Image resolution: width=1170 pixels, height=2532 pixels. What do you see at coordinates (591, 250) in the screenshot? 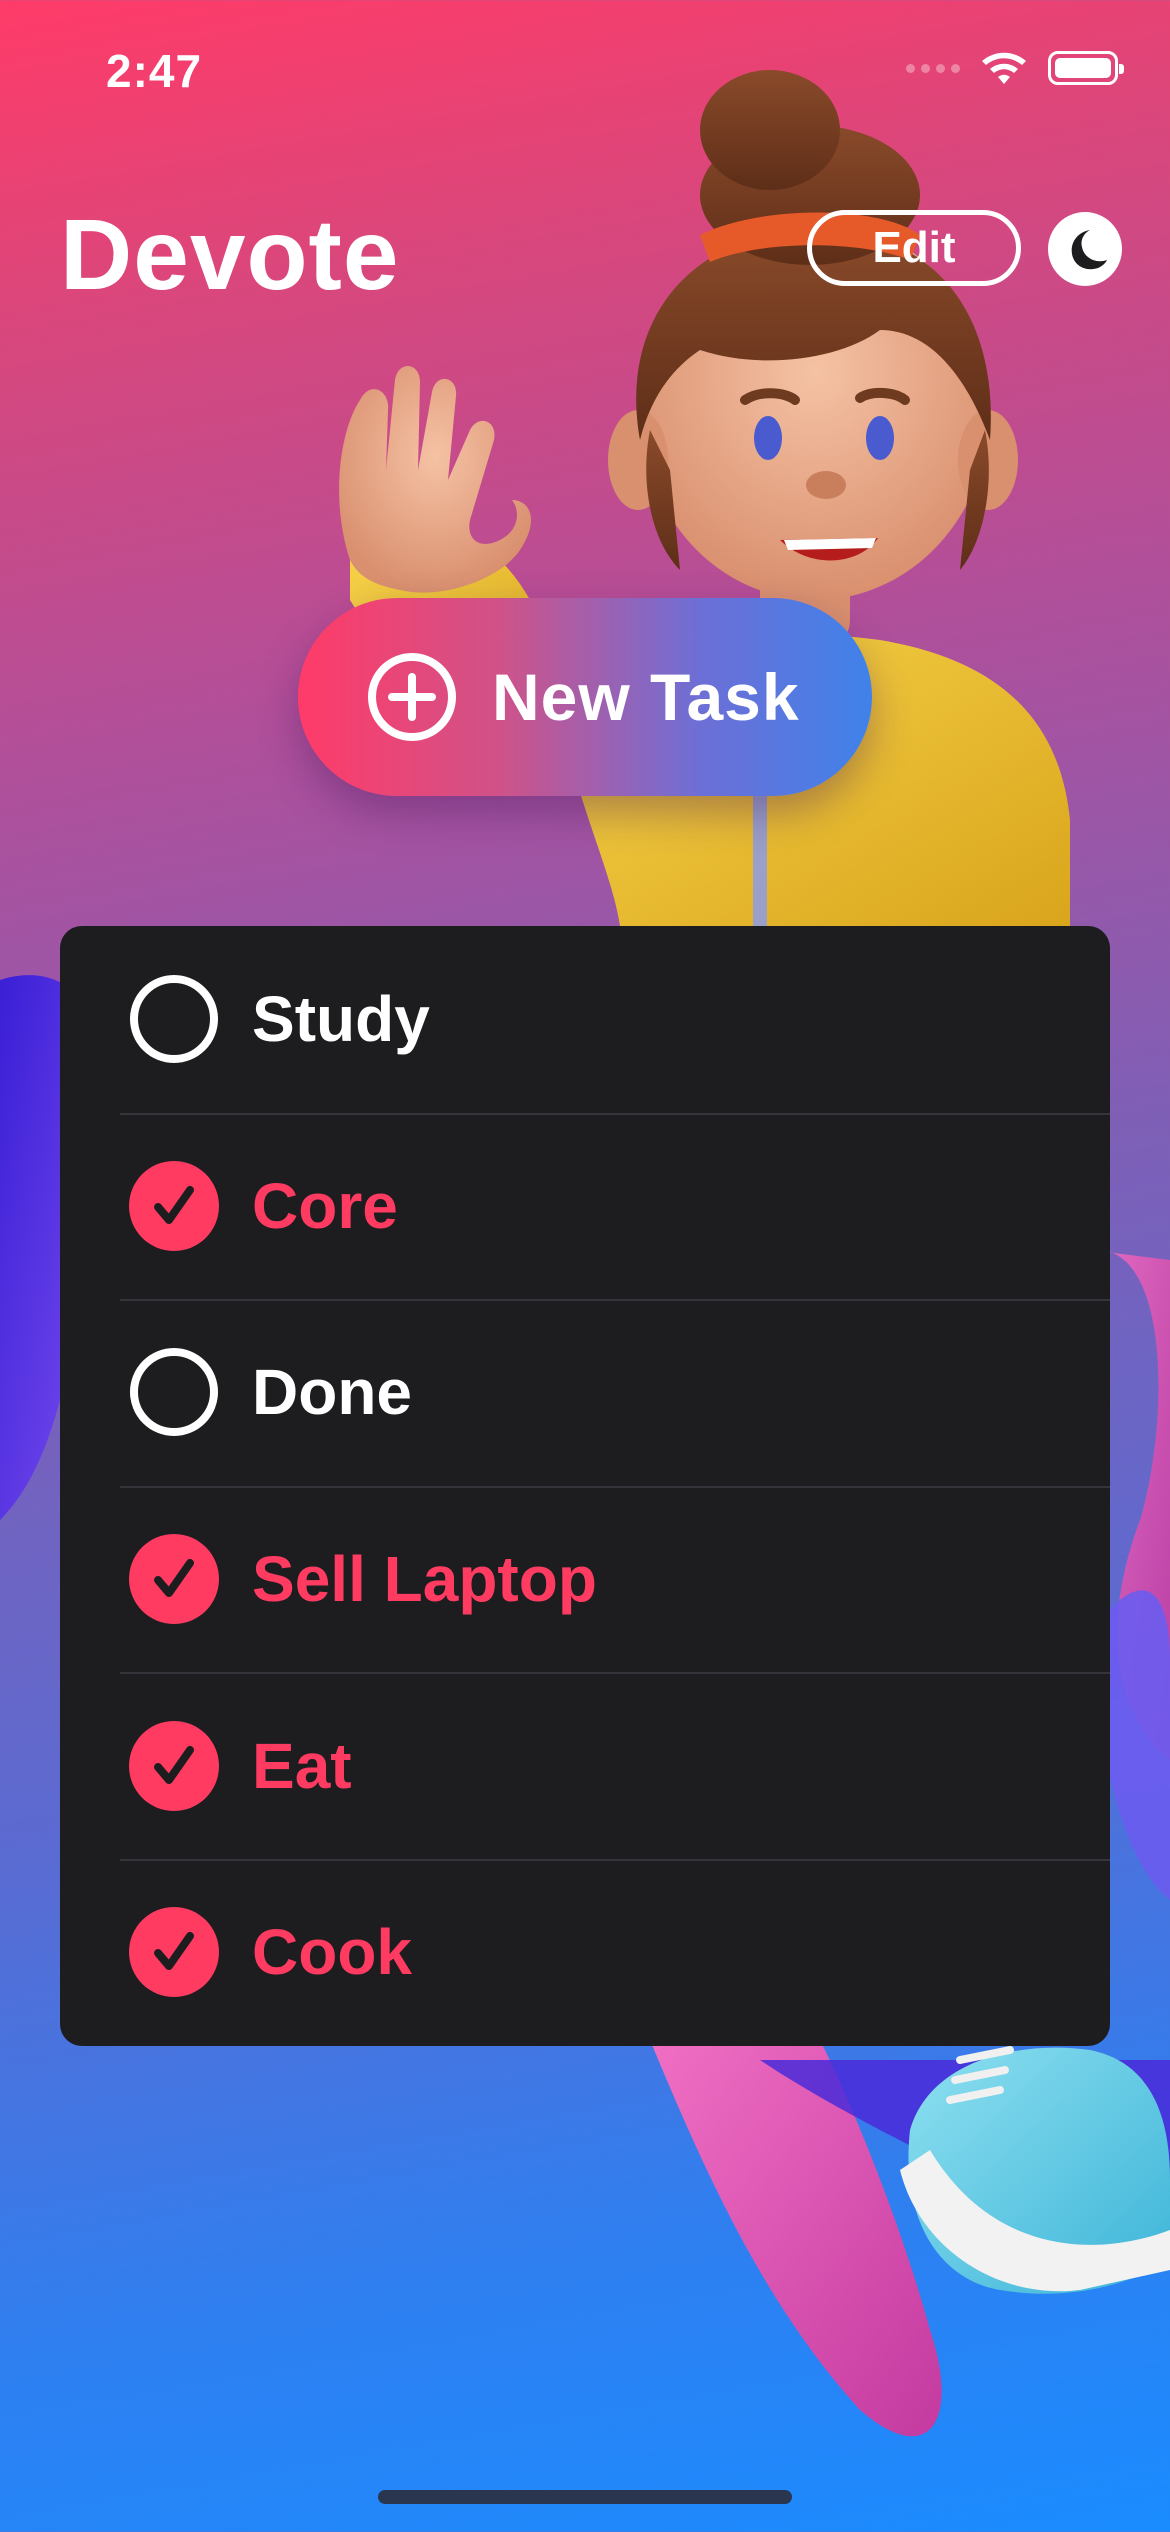
I see `header: Devote Edit` at bounding box center [591, 250].